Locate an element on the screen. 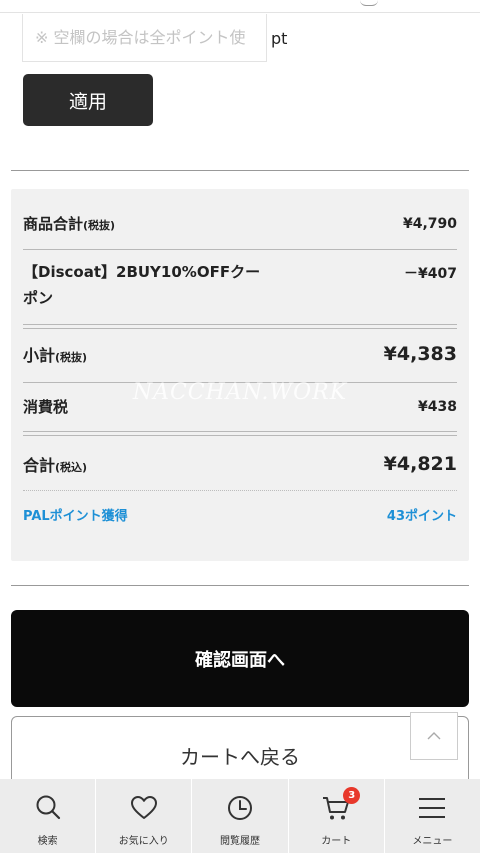 This screenshot has width=480, height=853. confirm-order-button: 確認画面へ is located at coordinates (240, 658).